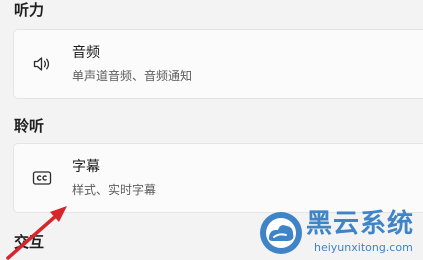 The width and height of the screenshot is (423, 260). What do you see at coordinates (132, 76) in the screenshot?
I see `audio-subtitle: 单声道音频、音频通知` at bounding box center [132, 76].